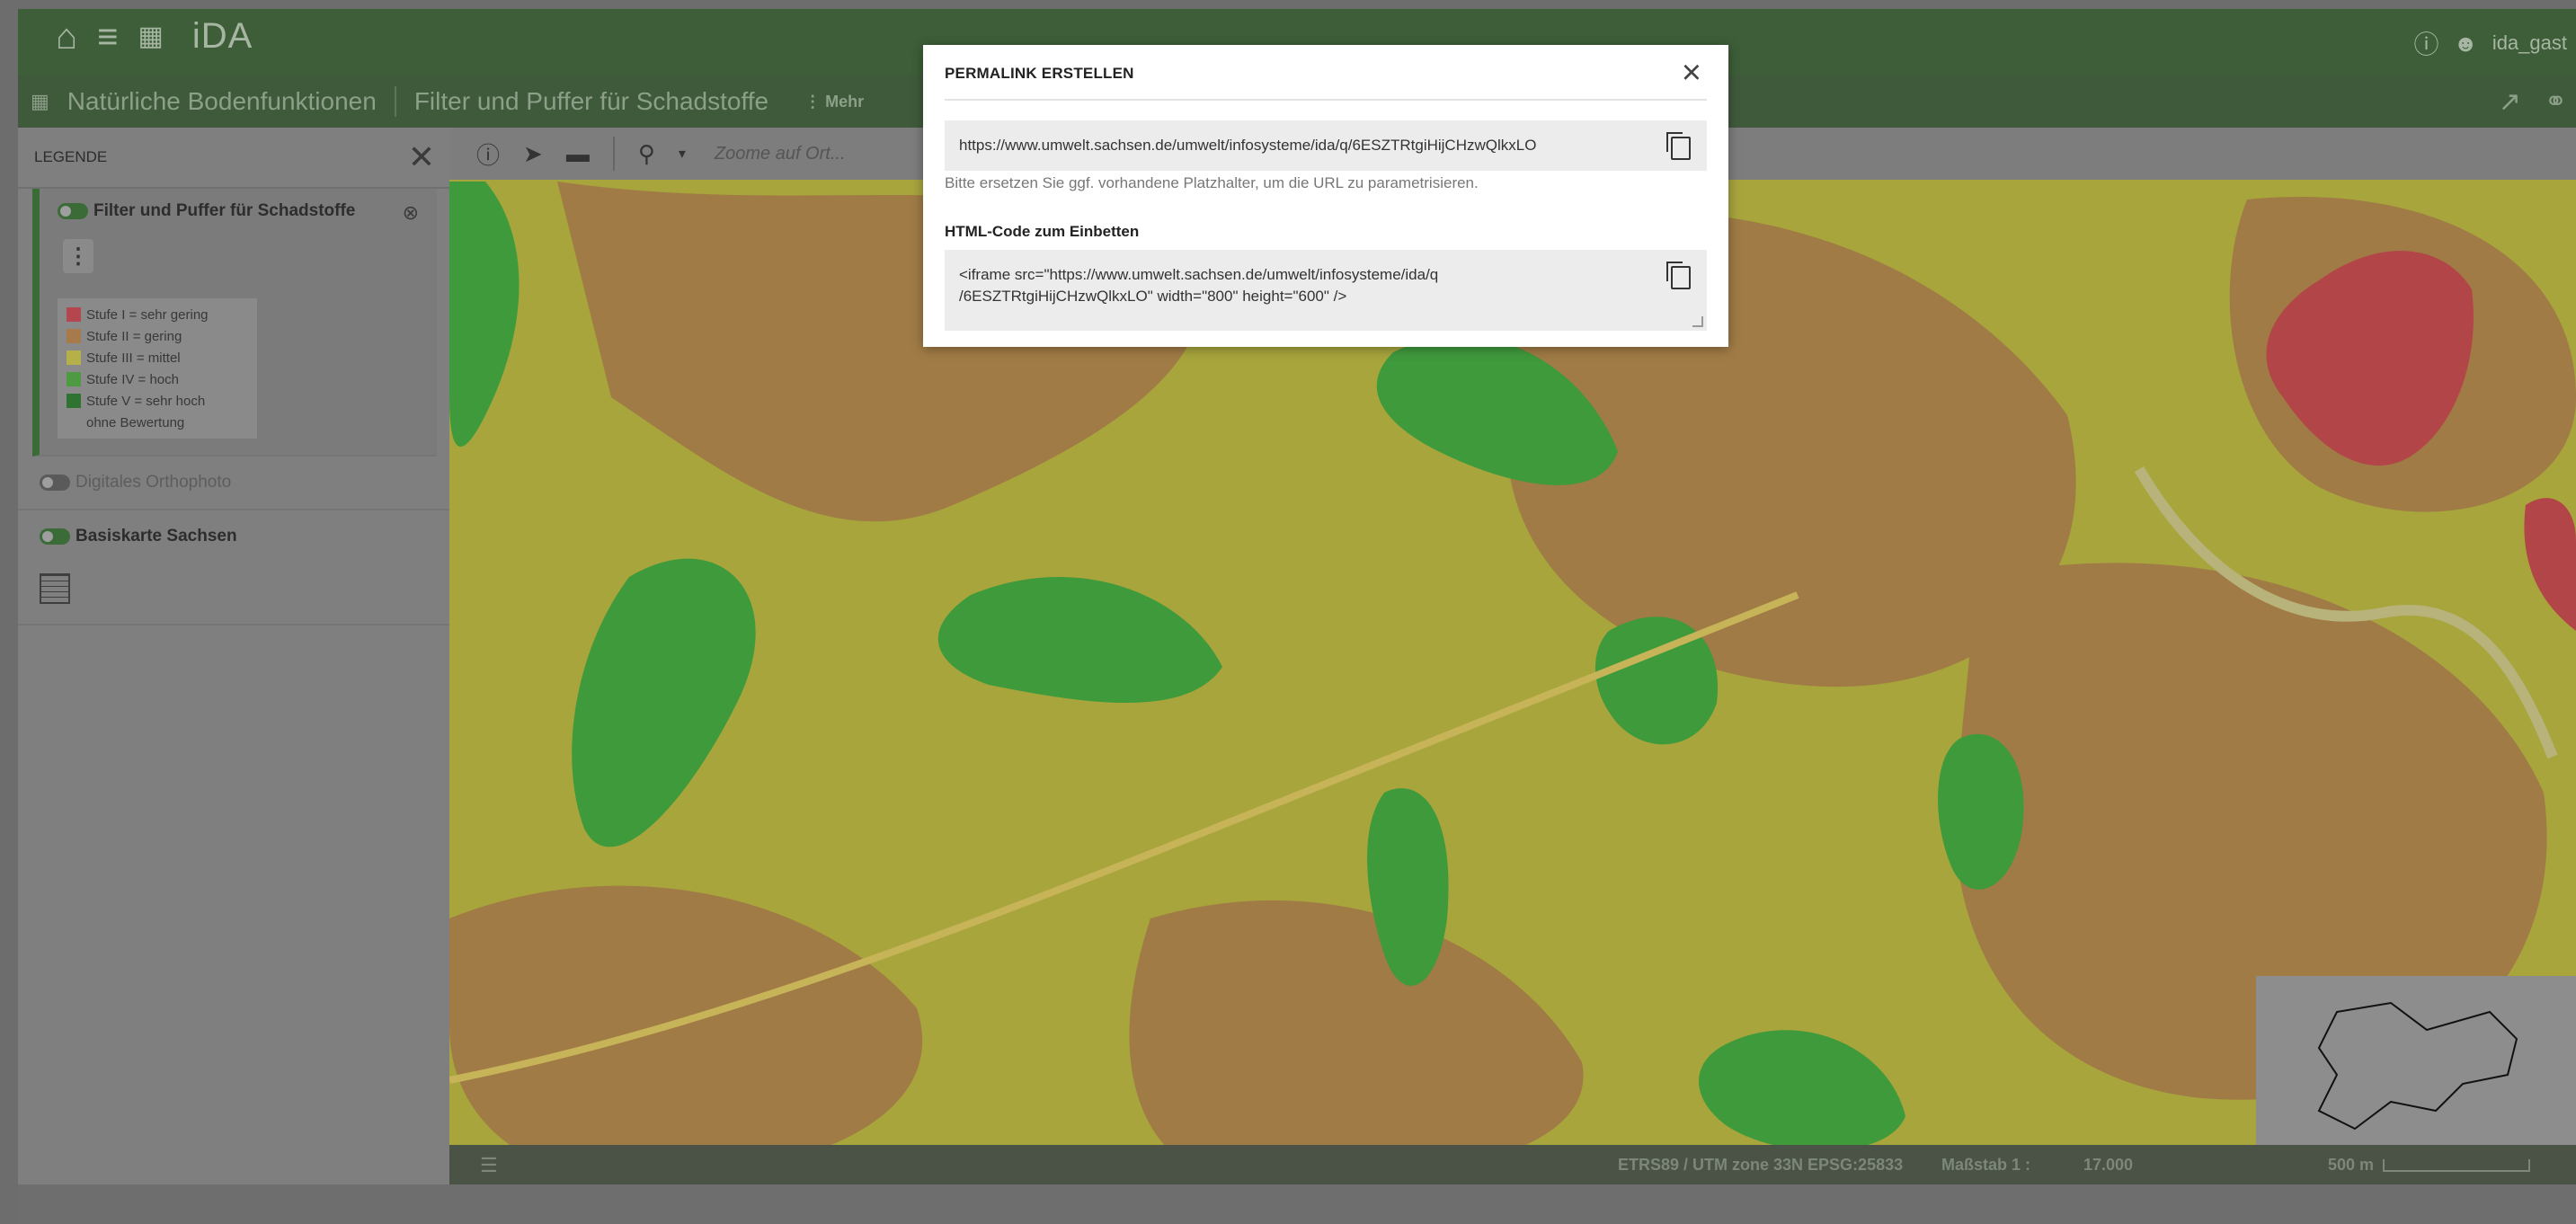 The image size is (2576, 1224). What do you see at coordinates (2425, 43) in the screenshot?
I see `help-icon: ⓘ` at bounding box center [2425, 43].